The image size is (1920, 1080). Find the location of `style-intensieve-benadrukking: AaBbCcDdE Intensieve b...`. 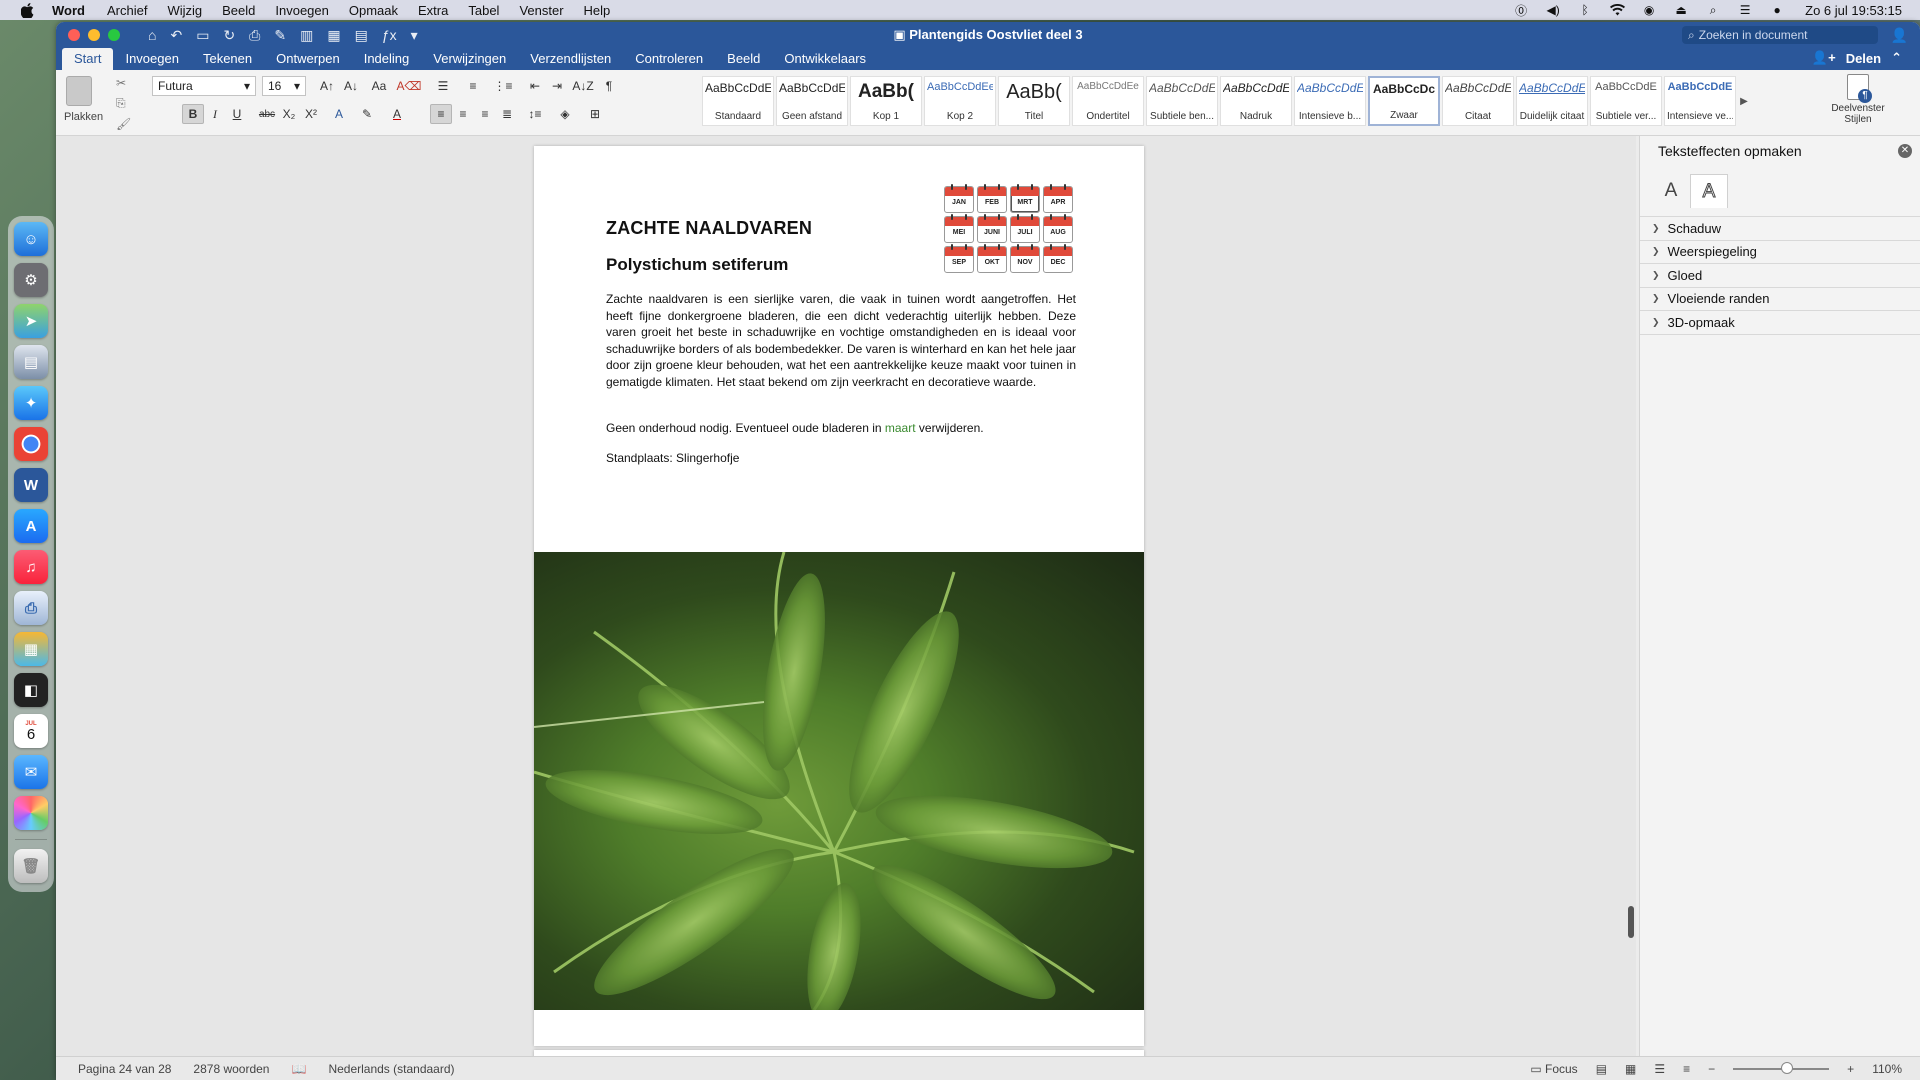

style-intensieve-benadrukking: AaBbCcDdE Intensieve b... is located at coordinates (1330, 101).